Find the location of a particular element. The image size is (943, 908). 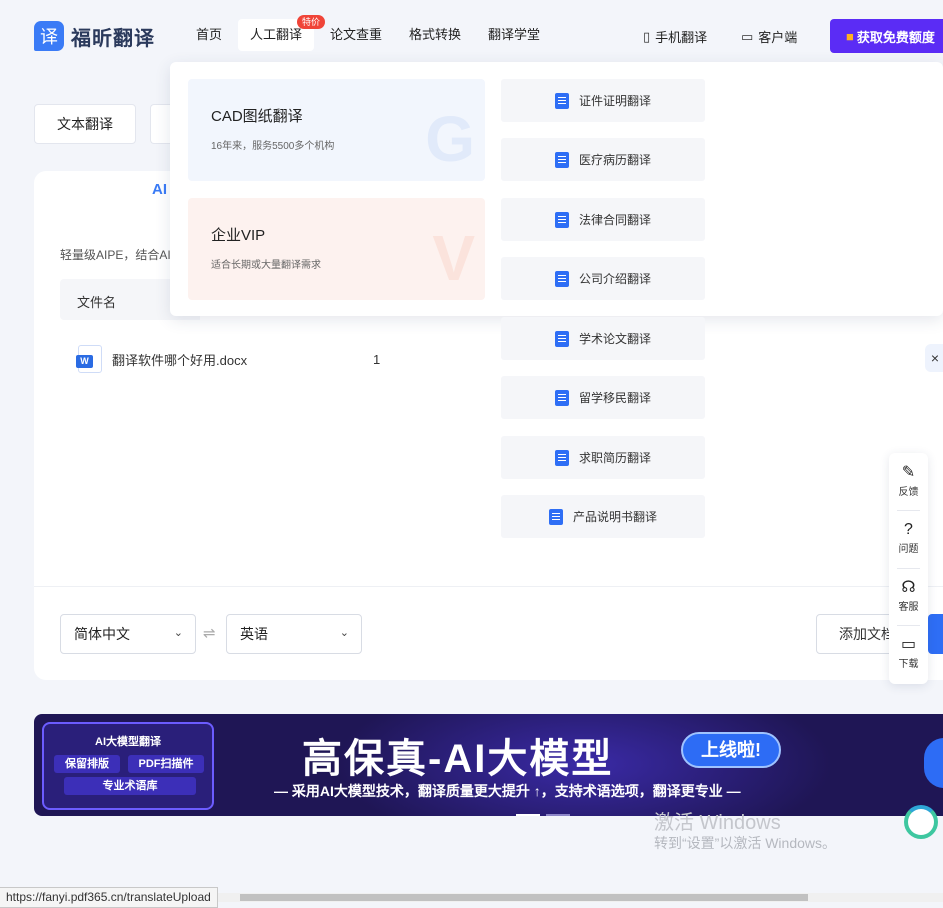

service-label: 产品说明书翻译 is located at coordinates (614, 517).